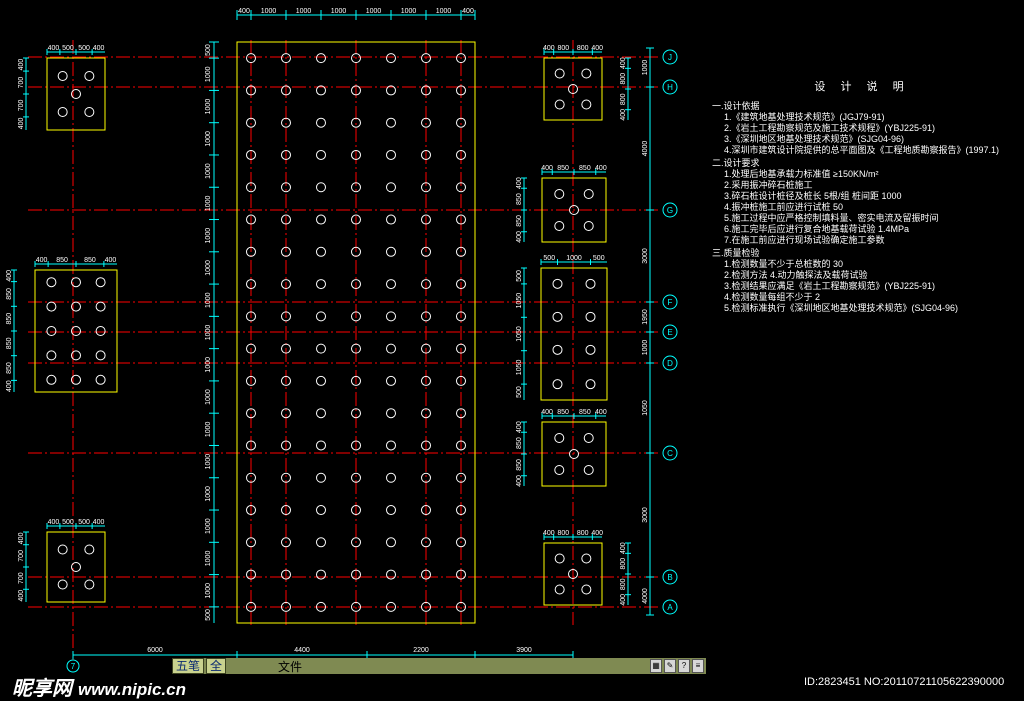 The width and height of the screenshot is (1024, 701). I want to click on watermark-url: www.nipic.cn, so click(132, 689).